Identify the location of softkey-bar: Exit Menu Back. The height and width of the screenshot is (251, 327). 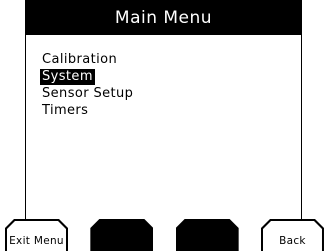
(164, 235).